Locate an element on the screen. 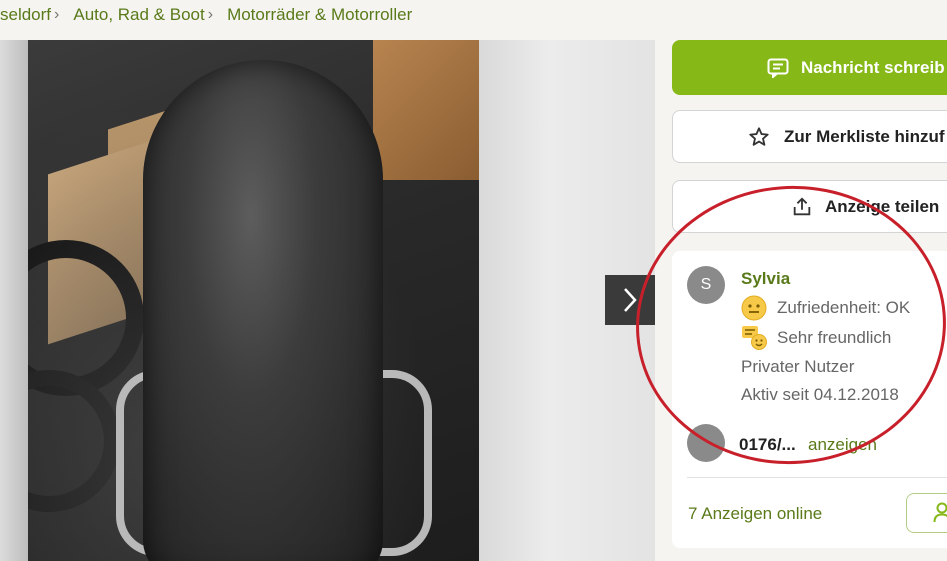 Image resolution: width=947 pixels, height=561 pixels. satisfaction-text: Zufriedenheit: OK is located at coordinates (844, 307).